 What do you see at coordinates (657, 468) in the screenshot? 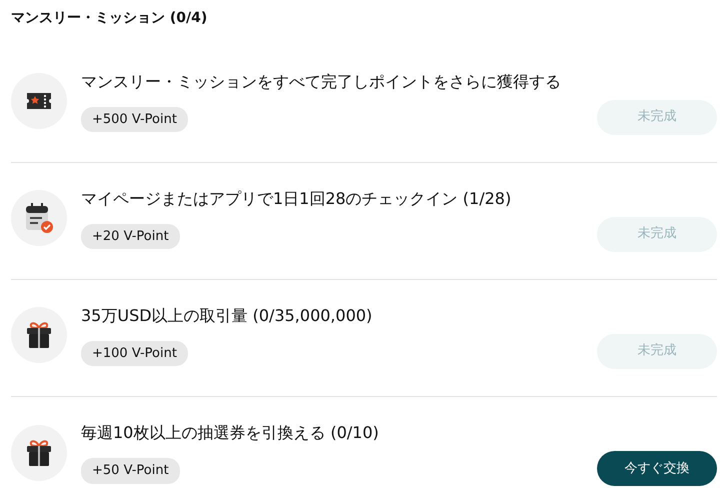
I see `exchange-button: 今すぐ交換` at bounding box center [657, 468].